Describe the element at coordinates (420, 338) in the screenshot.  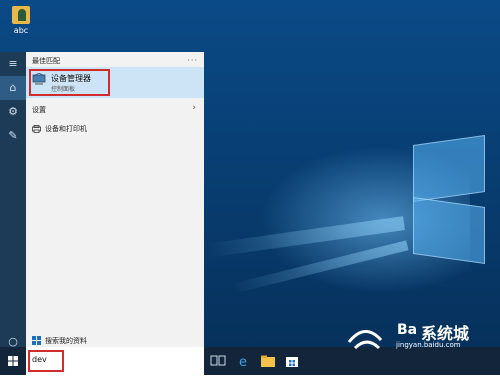
I see `watermark: Ba 系统城` at that location.